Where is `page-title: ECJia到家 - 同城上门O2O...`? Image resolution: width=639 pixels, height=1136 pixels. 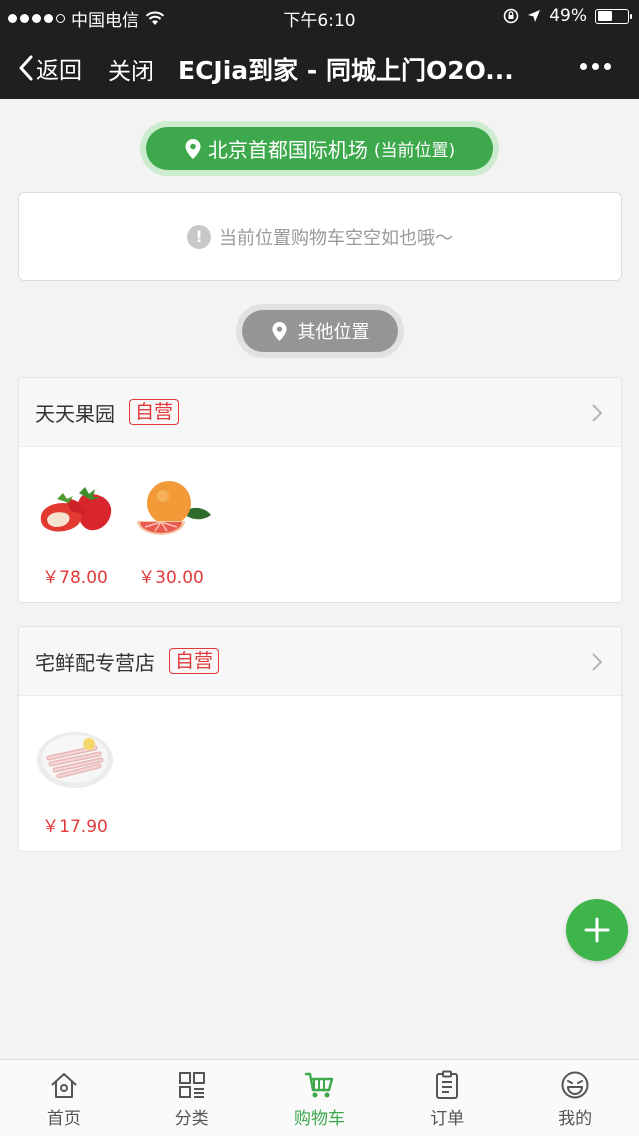
page-title: ECJia到家 - 同城上门O2O... is located at coordinates (346, 70).